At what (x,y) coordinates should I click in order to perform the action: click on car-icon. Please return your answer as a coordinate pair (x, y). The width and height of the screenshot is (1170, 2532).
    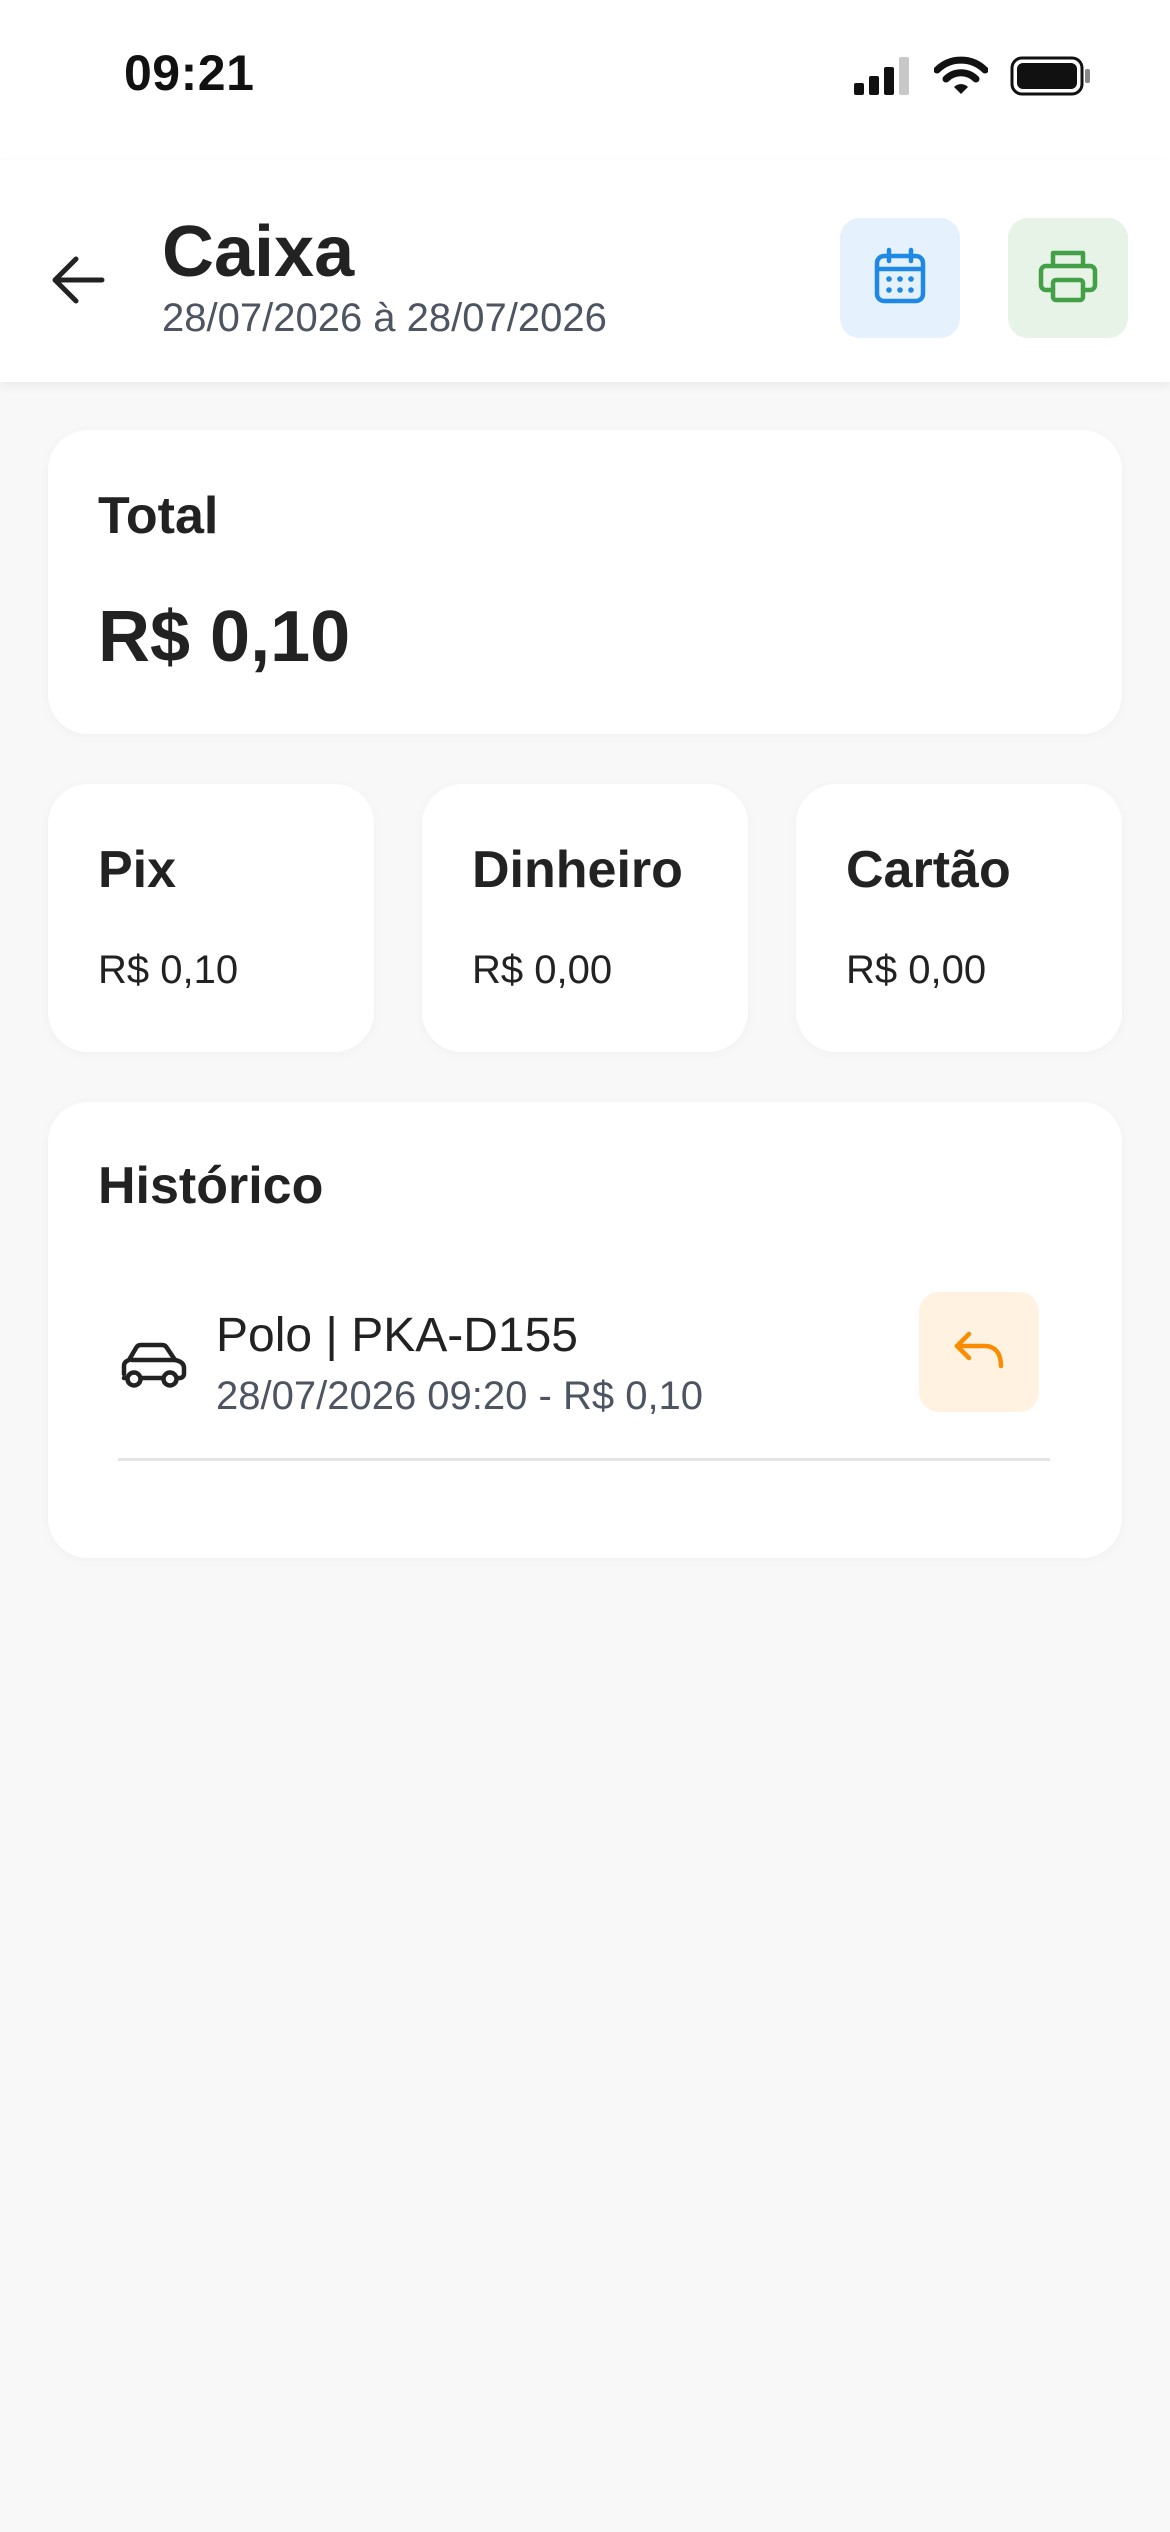
    Looking at the image, I should click on (153, 1367).